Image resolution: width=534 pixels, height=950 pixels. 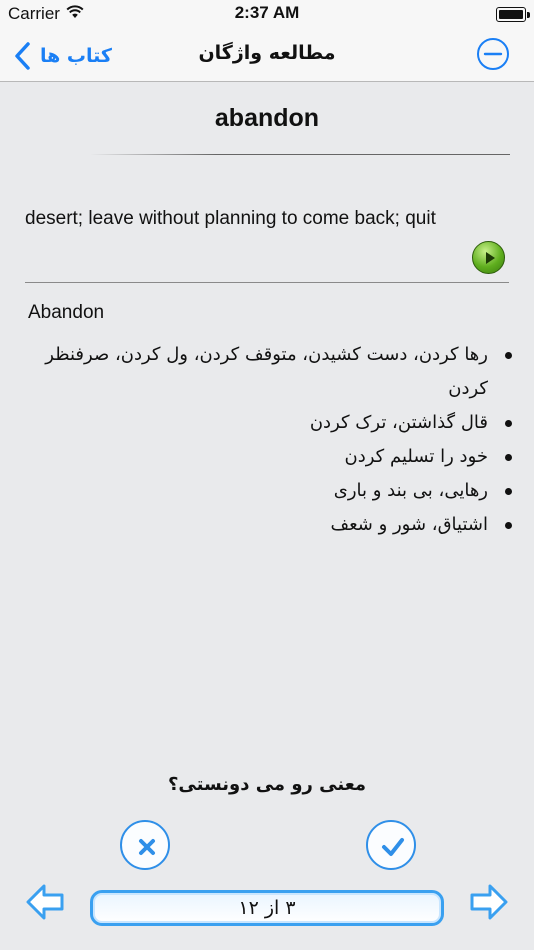 I want to click on meaning-item: قال گذاشتن، ترک کردن, so click(x=266, y=423).